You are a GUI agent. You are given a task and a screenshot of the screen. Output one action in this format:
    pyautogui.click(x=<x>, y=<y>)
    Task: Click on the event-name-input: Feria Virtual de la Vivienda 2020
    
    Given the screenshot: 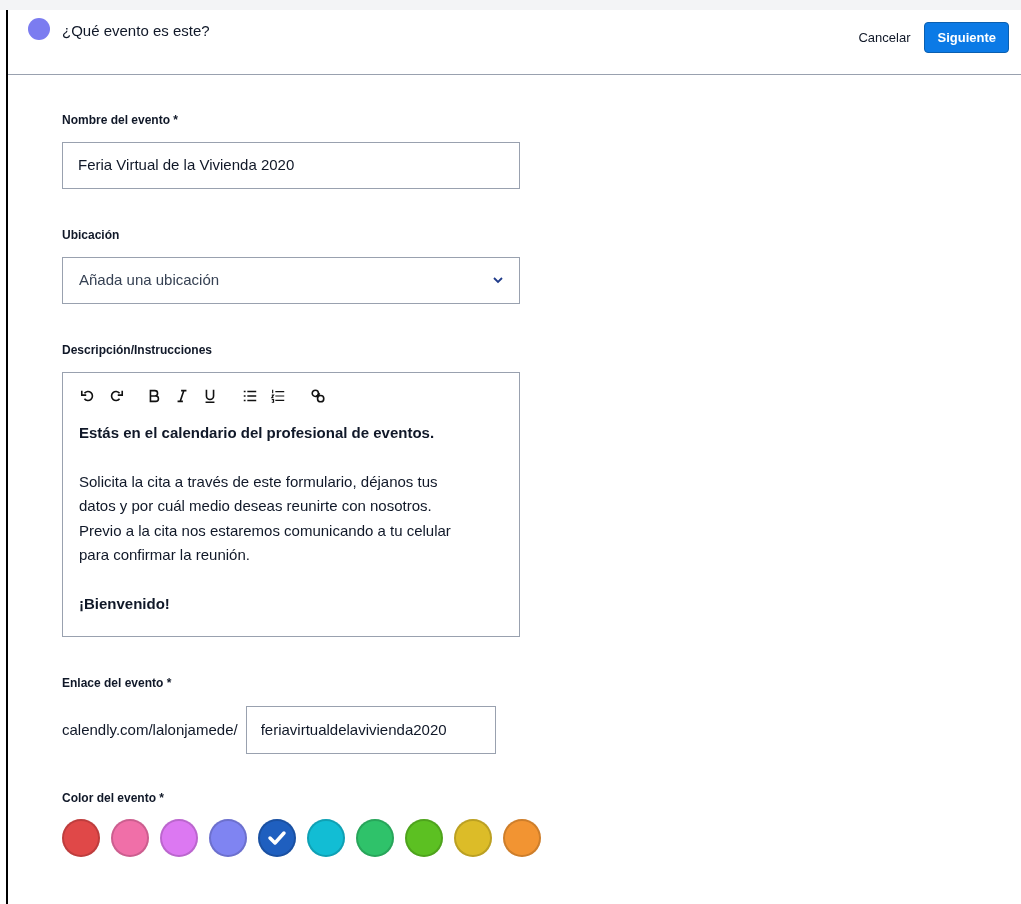 What is the action you would take?
    pyautogui.click(x=291, y=165)
    